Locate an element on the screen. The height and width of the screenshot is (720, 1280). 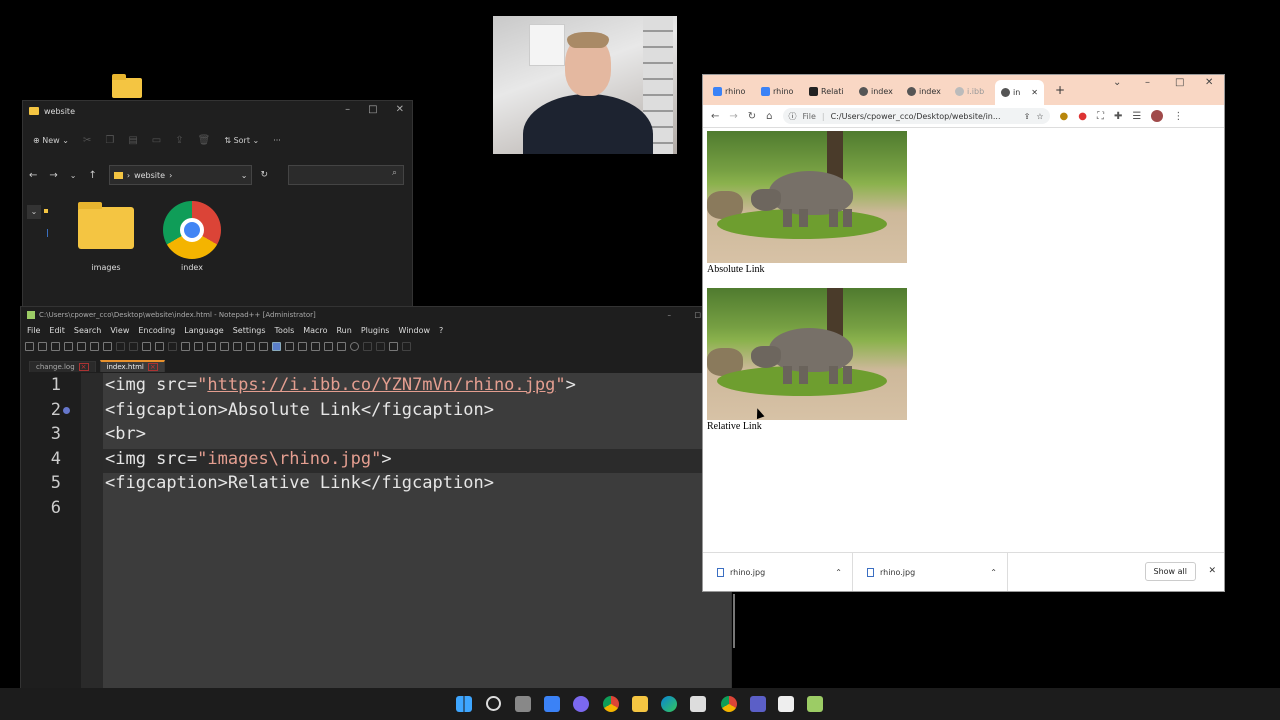
more-button: ··· is located at coordinates (277, 140).